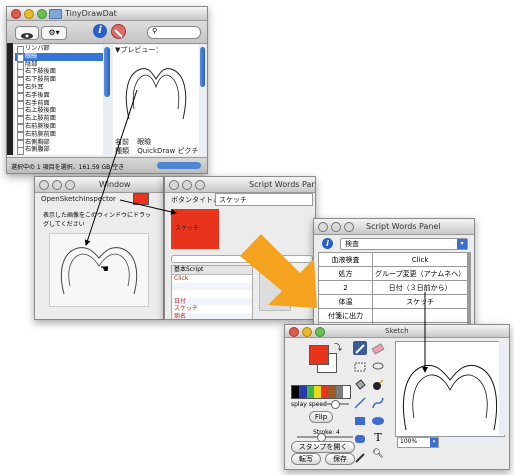 The image size is (514, 475). I want to click on eyedropper-tool, so click(360, 456).